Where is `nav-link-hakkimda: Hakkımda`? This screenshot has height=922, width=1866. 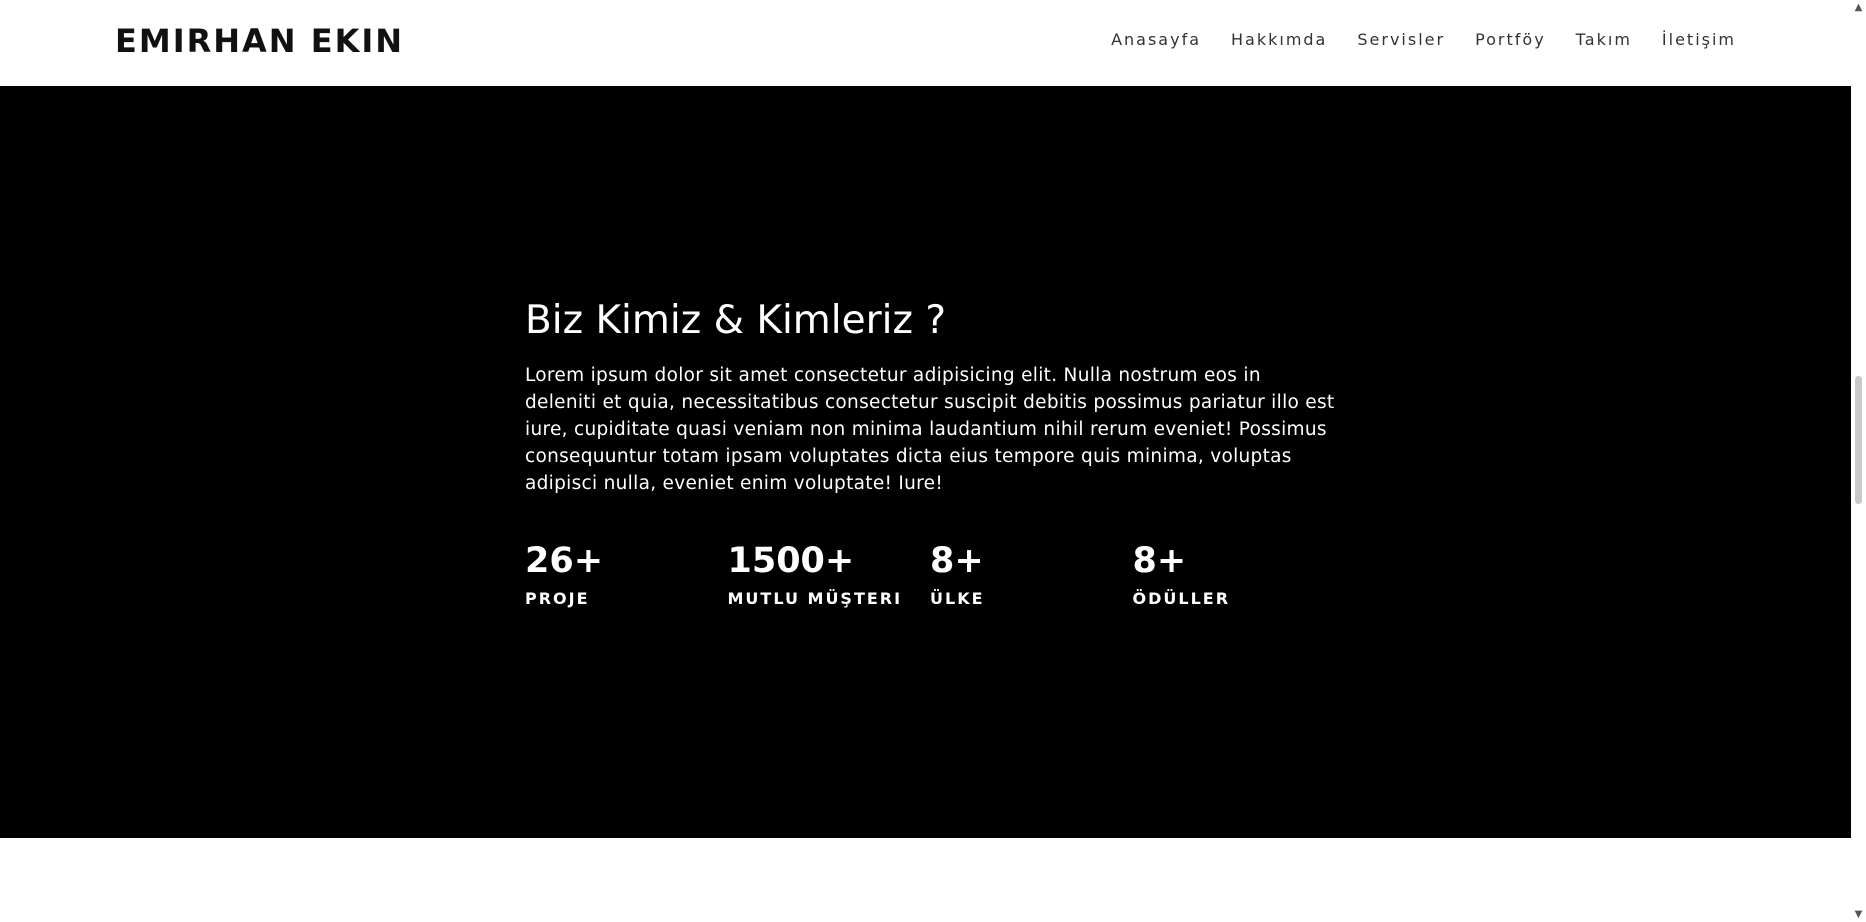
nav-link-hakkimda: Hakkımda is located at coordinates (1279, 39).